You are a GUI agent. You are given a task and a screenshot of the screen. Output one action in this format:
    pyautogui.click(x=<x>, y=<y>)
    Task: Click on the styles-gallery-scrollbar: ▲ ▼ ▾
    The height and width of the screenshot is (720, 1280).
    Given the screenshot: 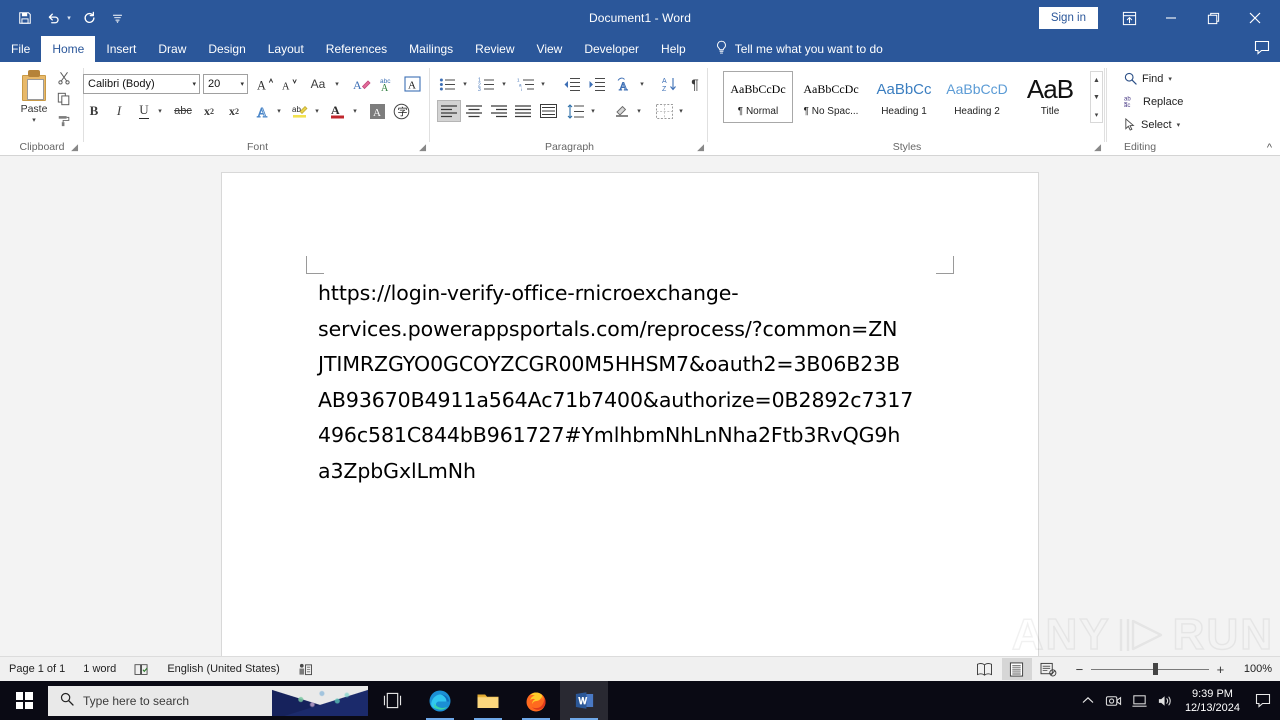 What is the action you would take?
    pyautogui.click(x=1096, y=97)
    